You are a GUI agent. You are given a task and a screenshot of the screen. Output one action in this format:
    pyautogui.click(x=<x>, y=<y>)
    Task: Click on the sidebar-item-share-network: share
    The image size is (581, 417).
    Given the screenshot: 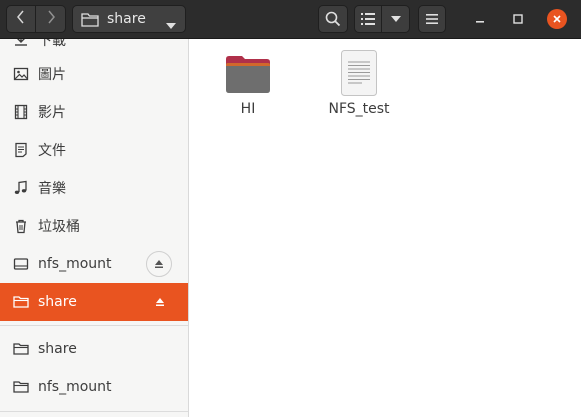 What is the action you would take?
    pyautogui.click(x=94, y=349)
    